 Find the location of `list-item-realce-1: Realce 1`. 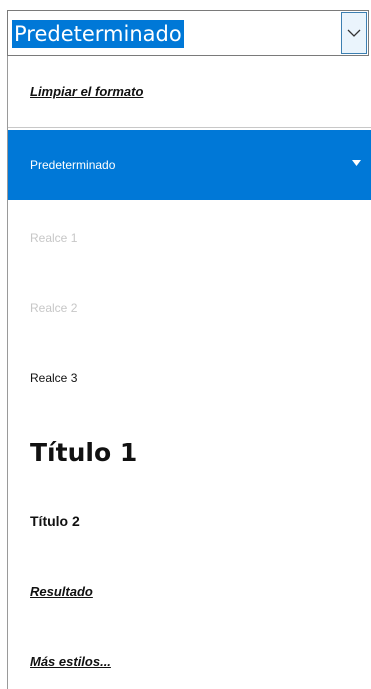

list-item-realce-1: Realce 1 is located at coordinates (189, 238).